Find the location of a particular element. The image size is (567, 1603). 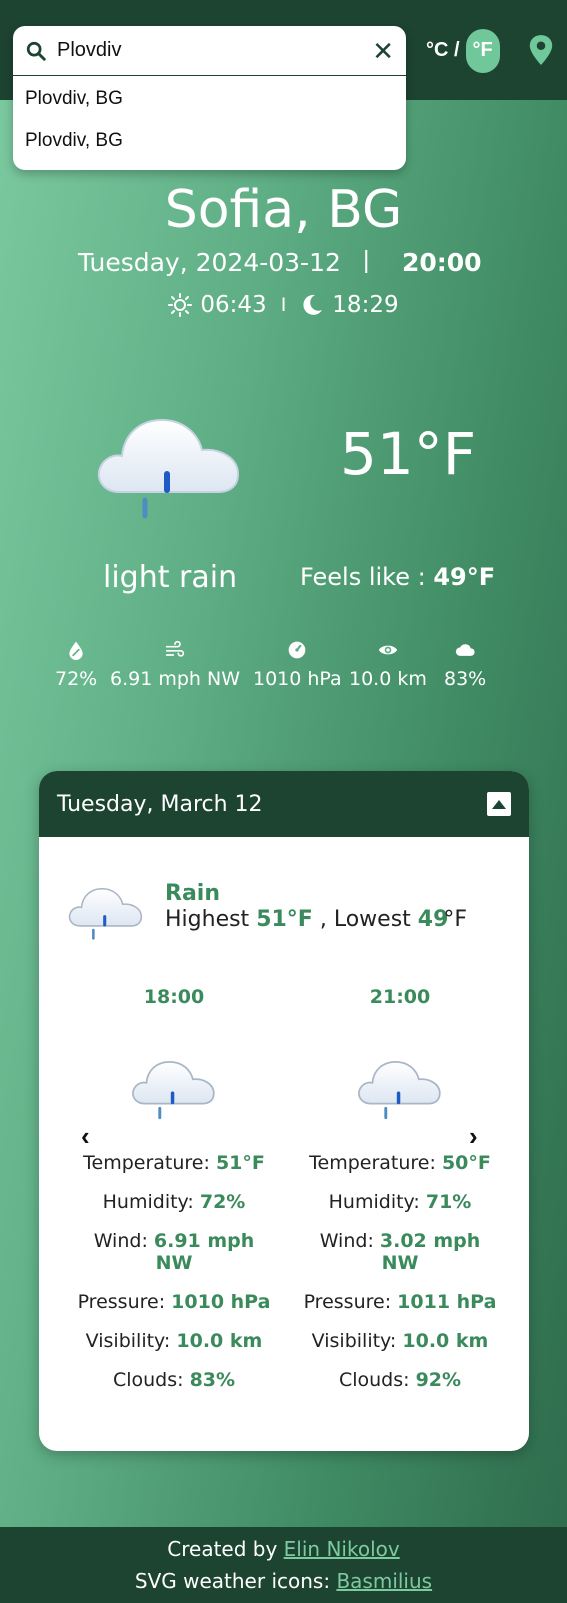

slot-temperature: Temperature: 51°F is located at coordinates (174, 1163).